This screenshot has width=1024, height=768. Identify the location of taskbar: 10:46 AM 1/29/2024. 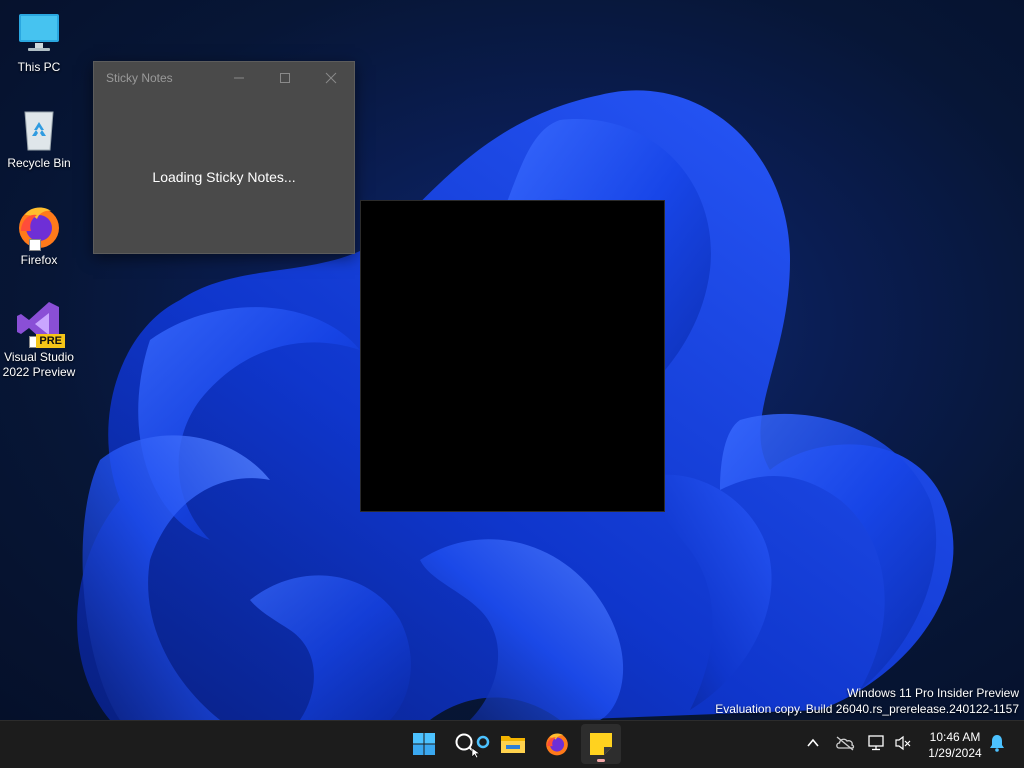
(512, 744).